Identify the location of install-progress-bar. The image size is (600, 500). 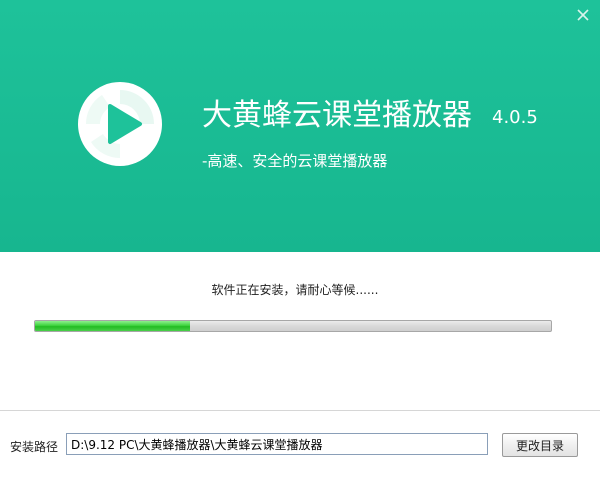
(293, 326).